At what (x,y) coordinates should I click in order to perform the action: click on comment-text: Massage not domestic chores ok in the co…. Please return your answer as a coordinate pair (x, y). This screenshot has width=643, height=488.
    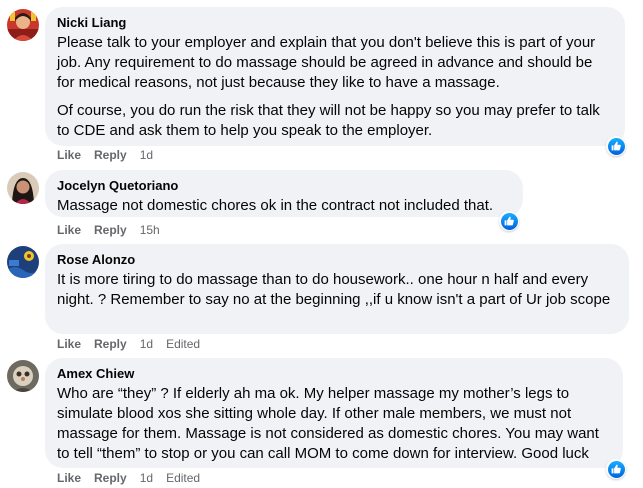
    Looking at the image, I should click on (284, 206).